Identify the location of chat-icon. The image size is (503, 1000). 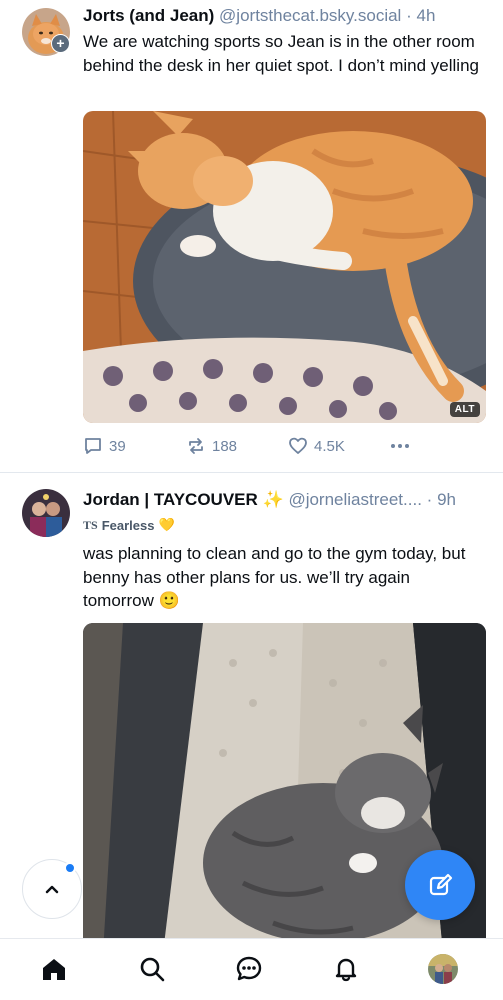
(249, 968).